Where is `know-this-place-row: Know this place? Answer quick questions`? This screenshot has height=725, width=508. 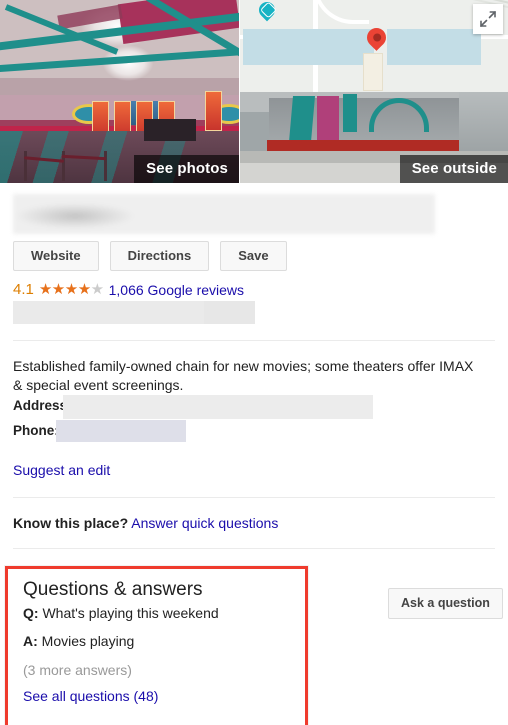 know-this-place-row: Know this place? Answer quick questions is located at coordinates (145, 523).